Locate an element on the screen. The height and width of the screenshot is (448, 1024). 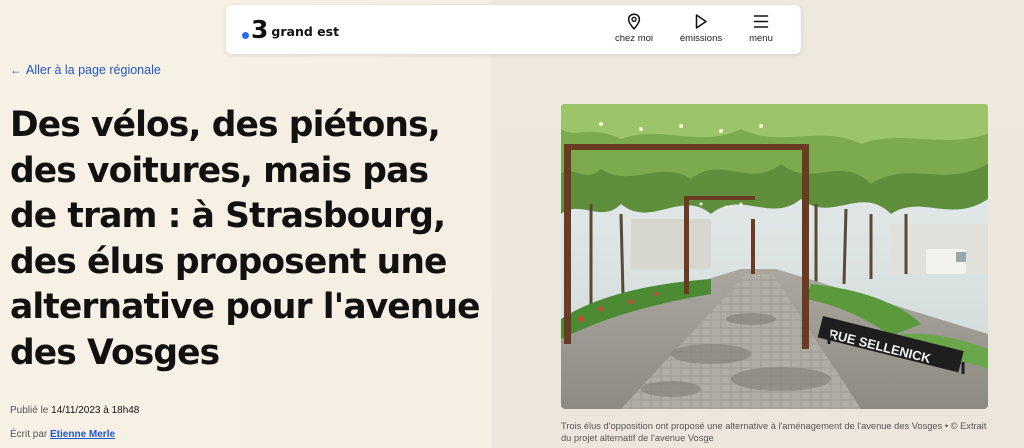
author-prefix: Écrit par is located at coordinates (29, 434).